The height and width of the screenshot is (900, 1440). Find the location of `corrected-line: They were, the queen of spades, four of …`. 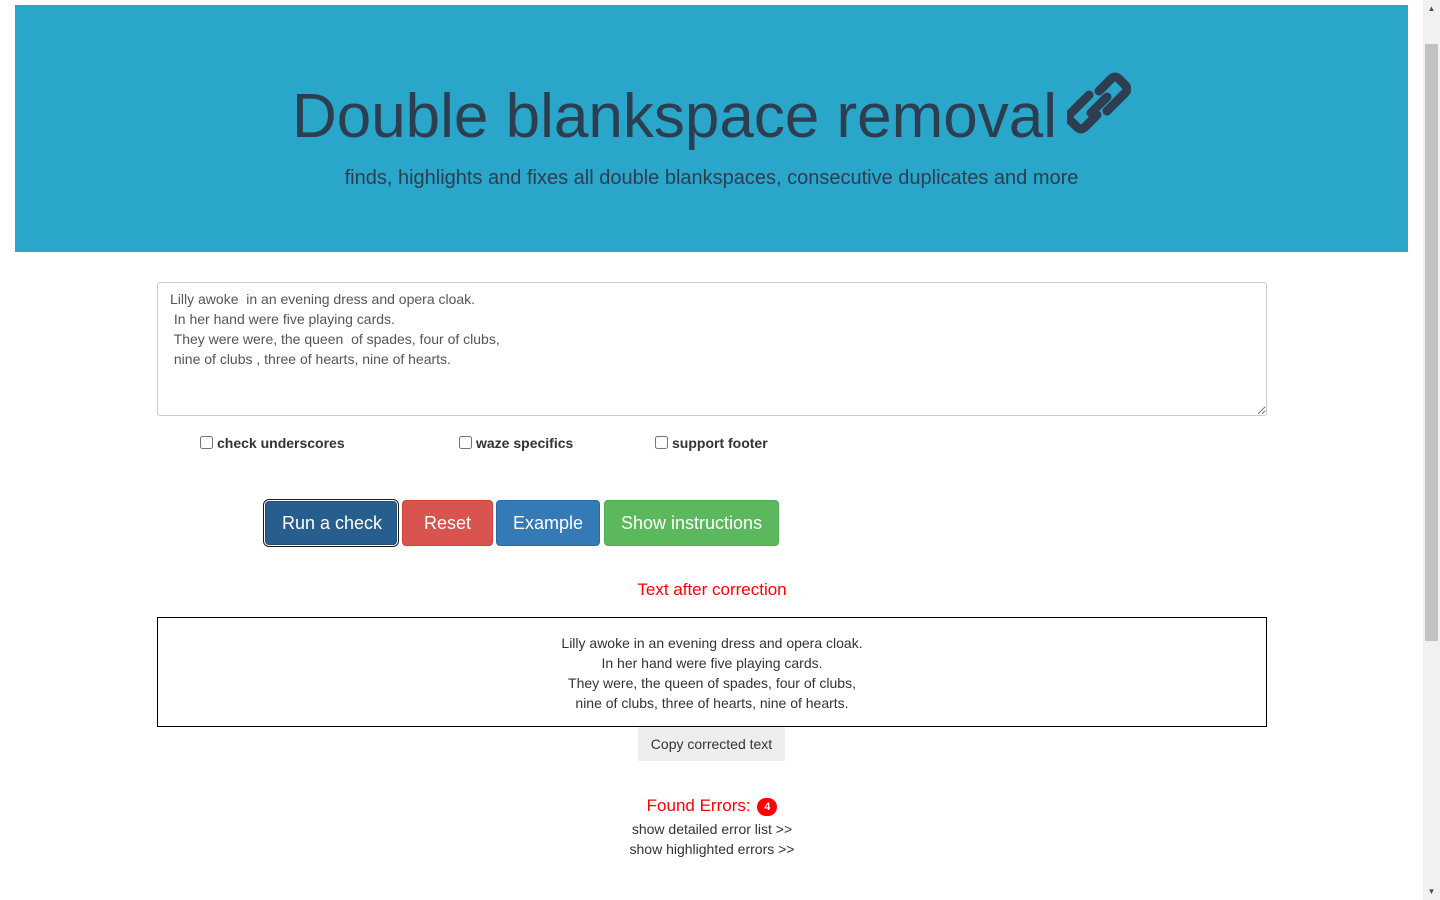

corrected-line: They were, the queen of spades, four of … is located at coordinates (712, 683).